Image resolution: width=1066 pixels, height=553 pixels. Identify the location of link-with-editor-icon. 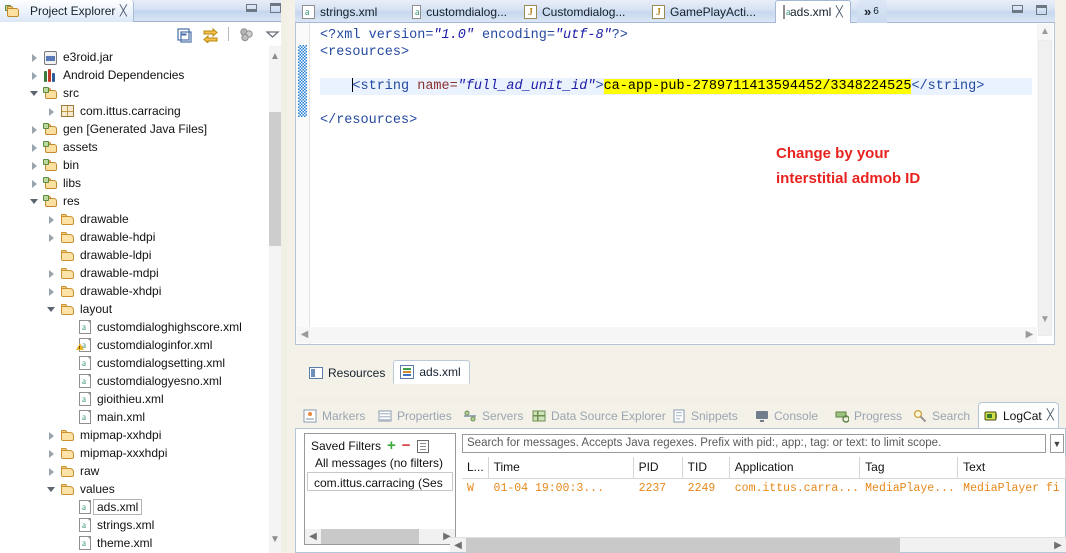
(210, 35).